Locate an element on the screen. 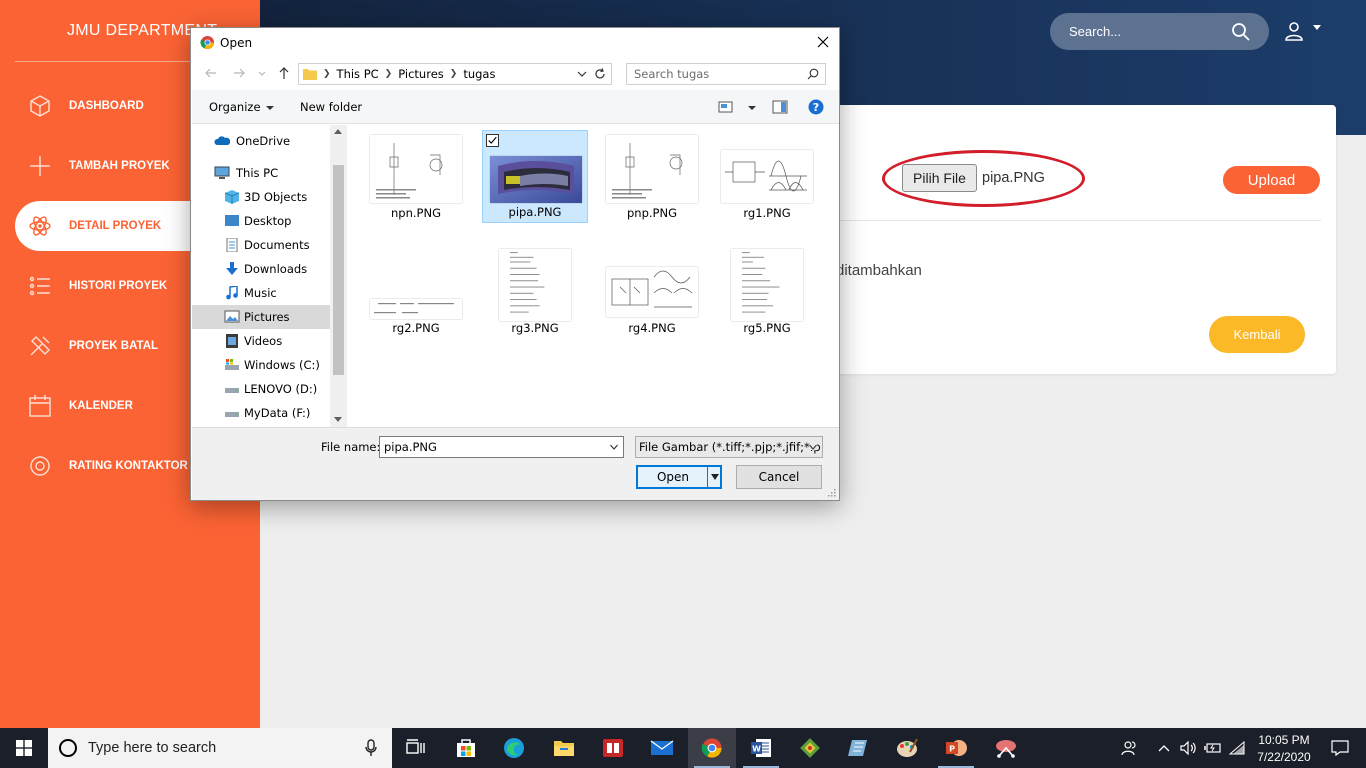 Image resolution: width=1366 pixels, height=768 pixels. people-icon is located at coordinates (1129, 748).